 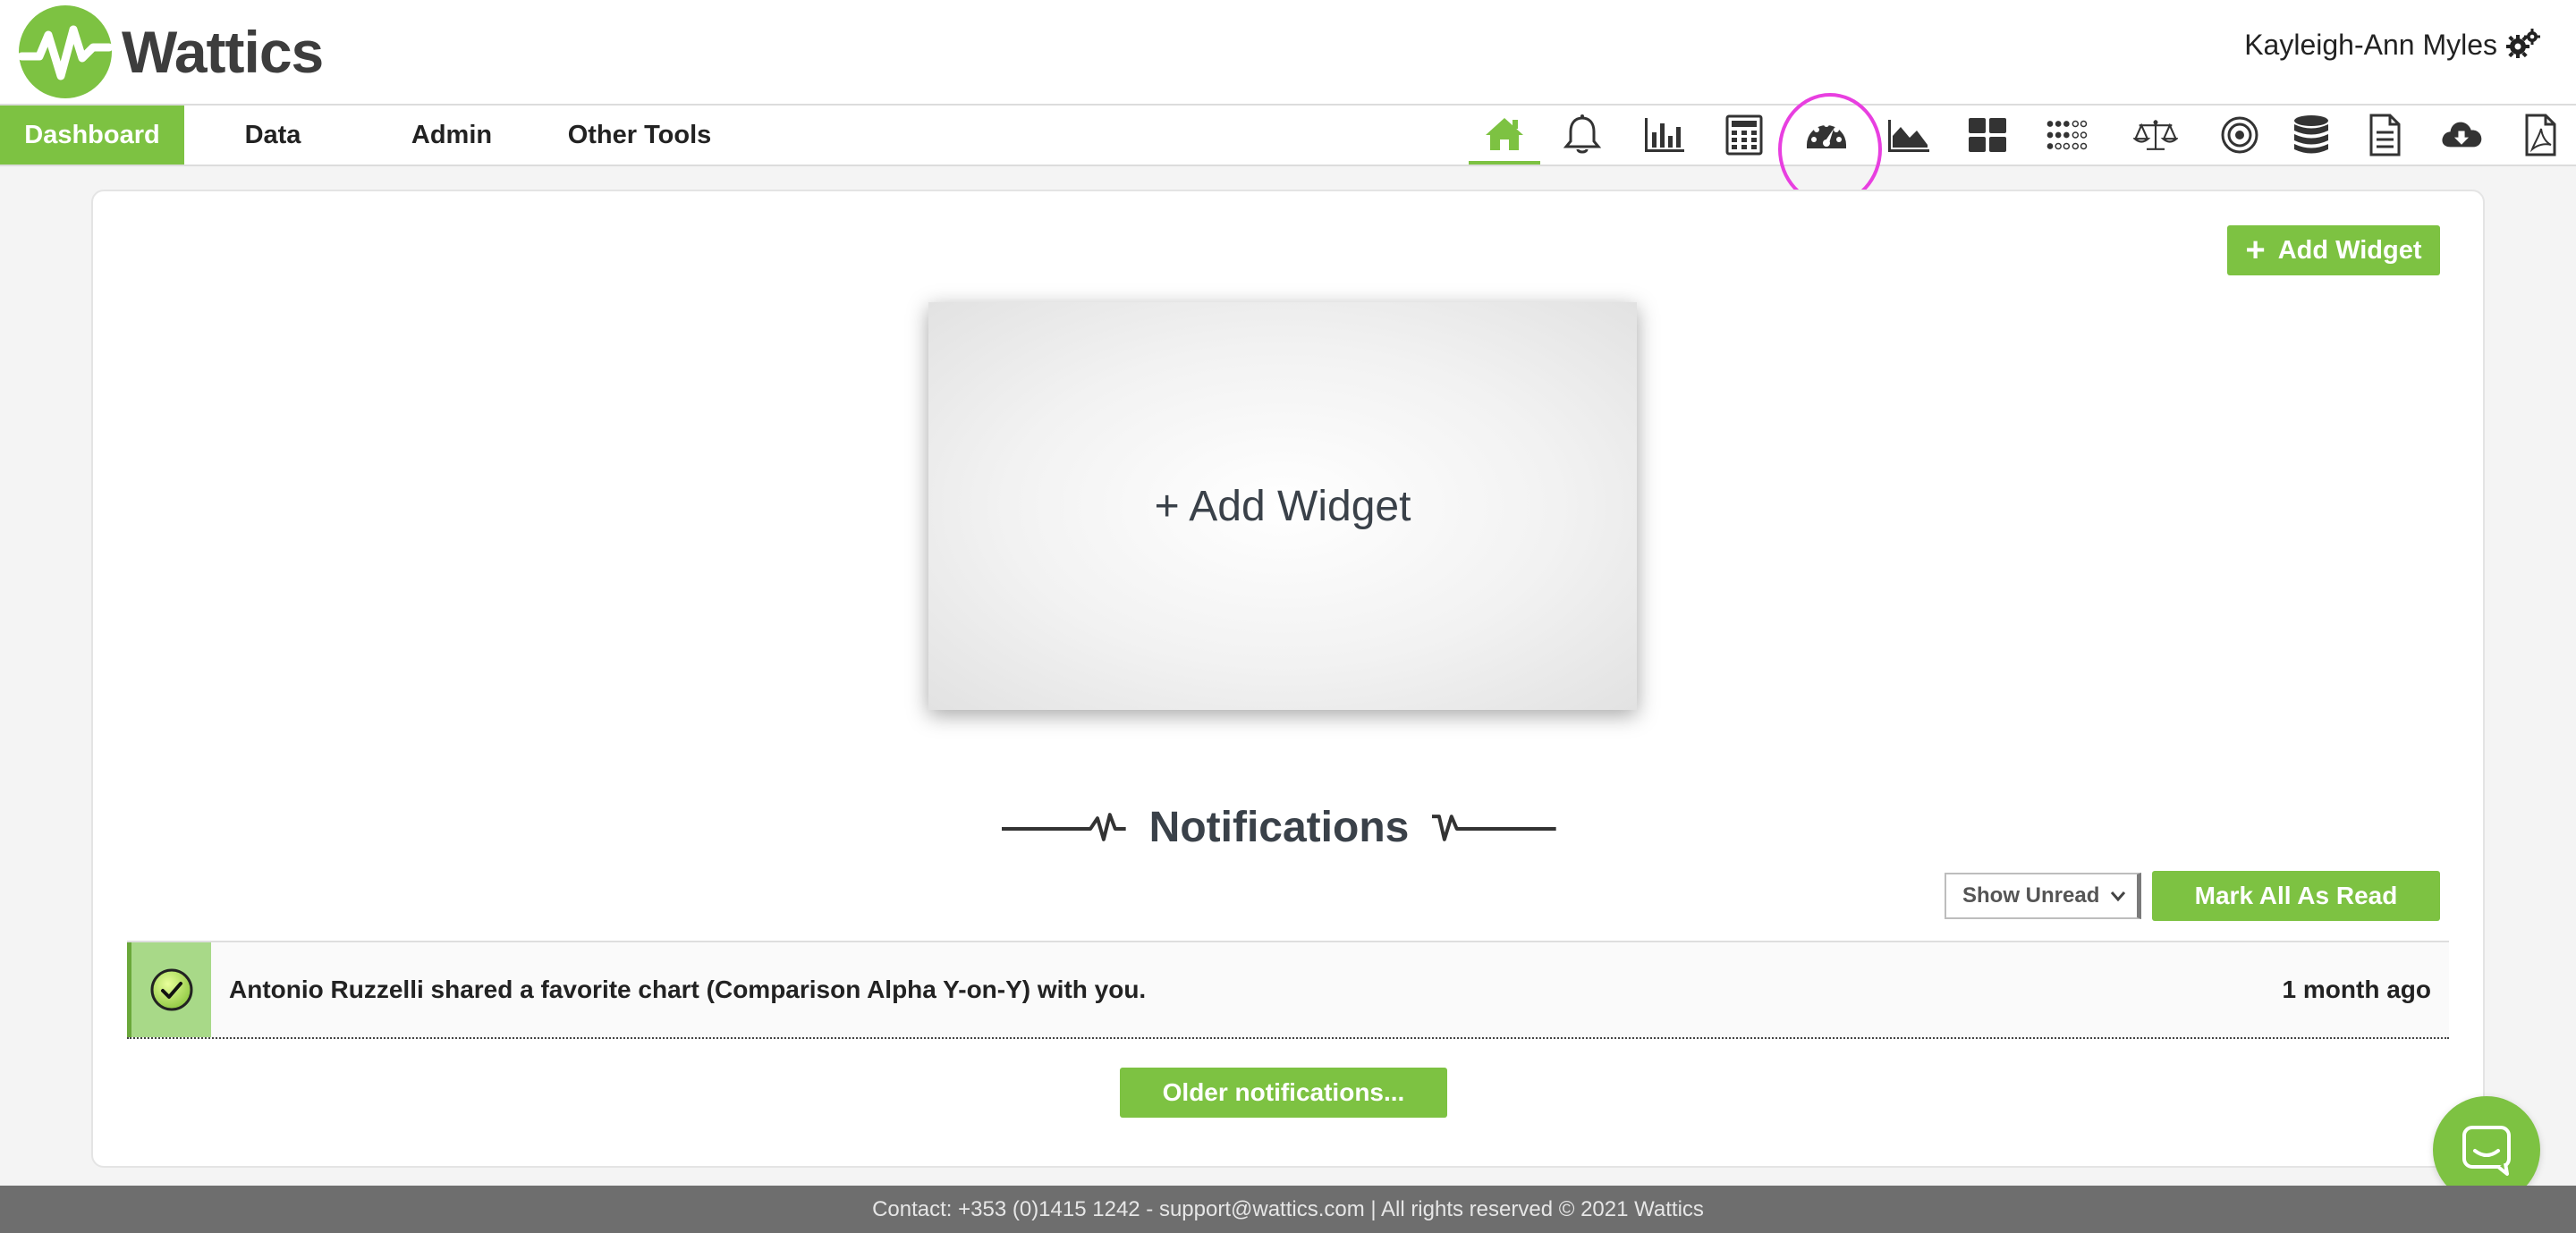 What do you see at coordinates (639, 135) in the screenshot?
I see `tab-other-tools: Other Tools` at bounding box center [639, 135].